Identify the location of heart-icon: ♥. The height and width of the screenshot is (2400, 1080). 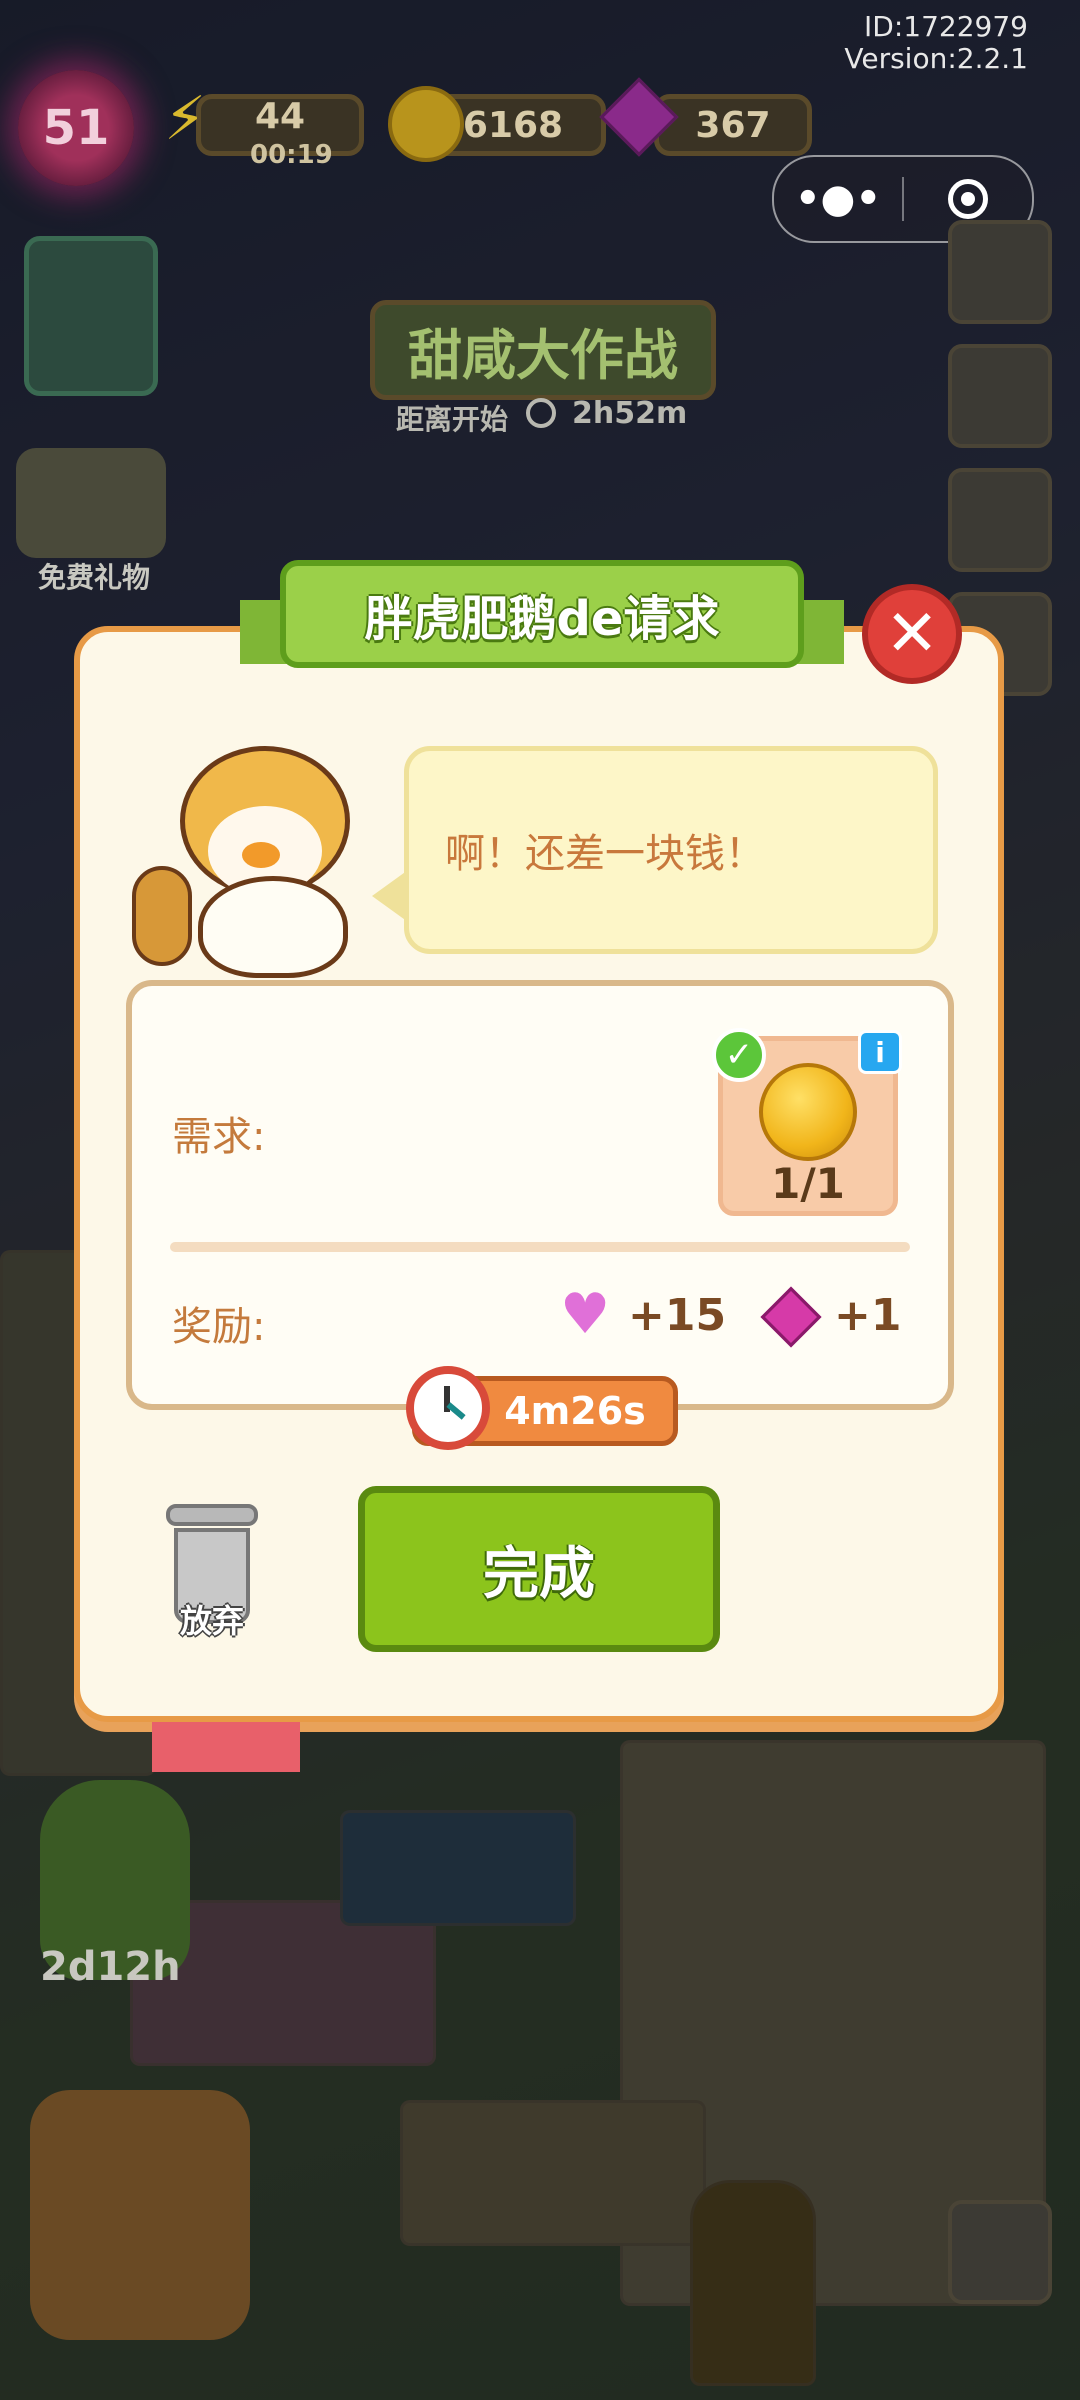
(585, 1314).